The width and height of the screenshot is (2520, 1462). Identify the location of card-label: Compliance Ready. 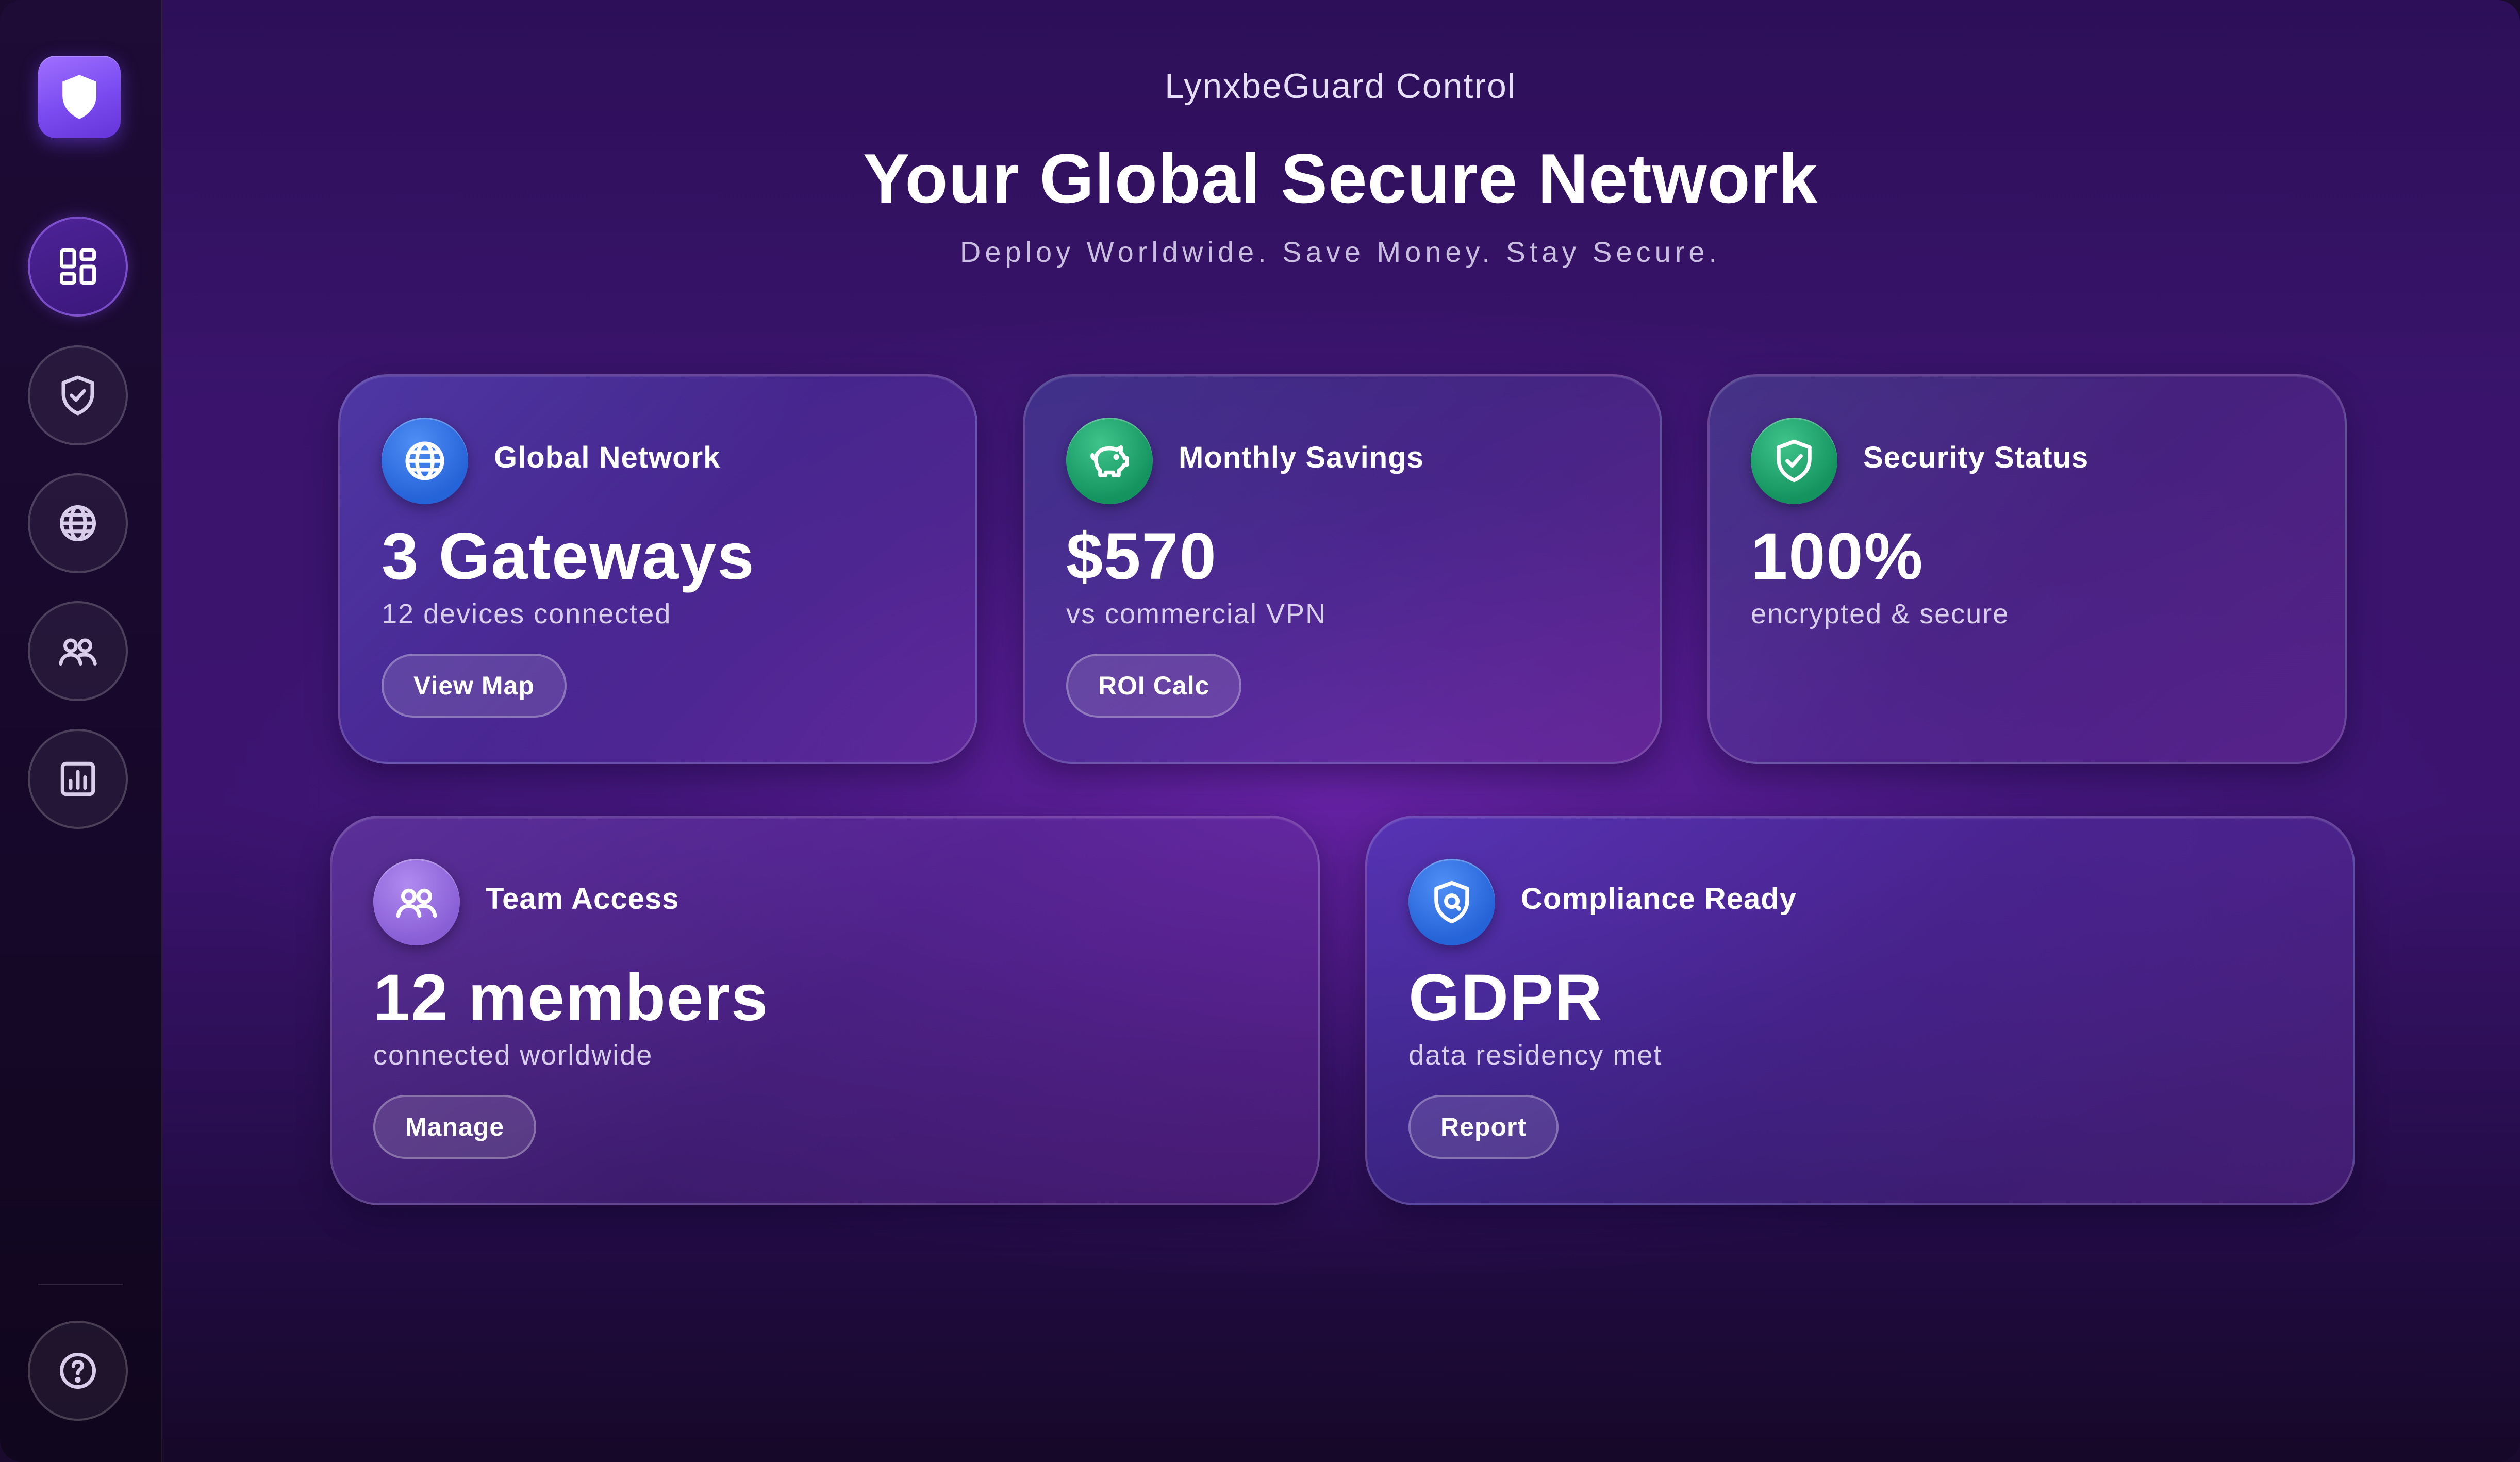
(1659, 899).